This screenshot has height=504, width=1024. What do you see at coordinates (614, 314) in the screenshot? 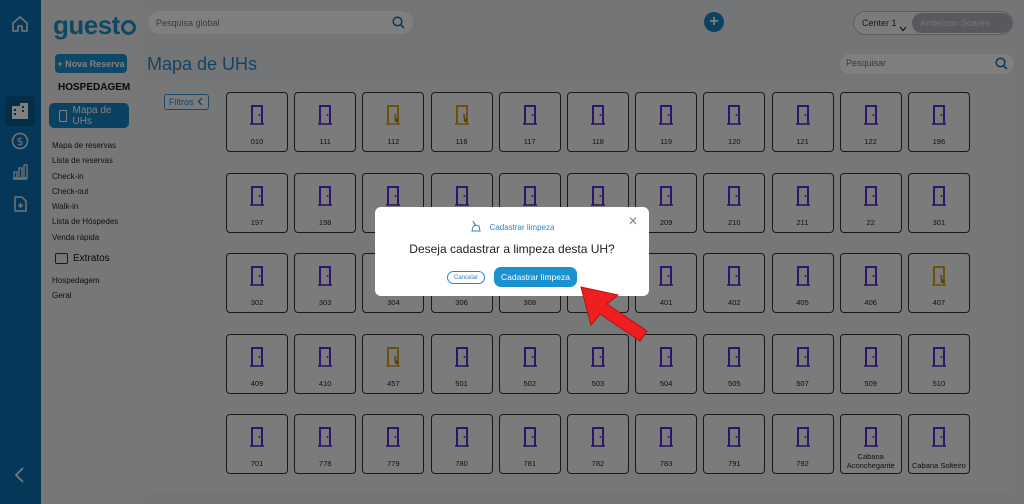
I see `red-arrow-annotation` at bounding box center [614, 314].